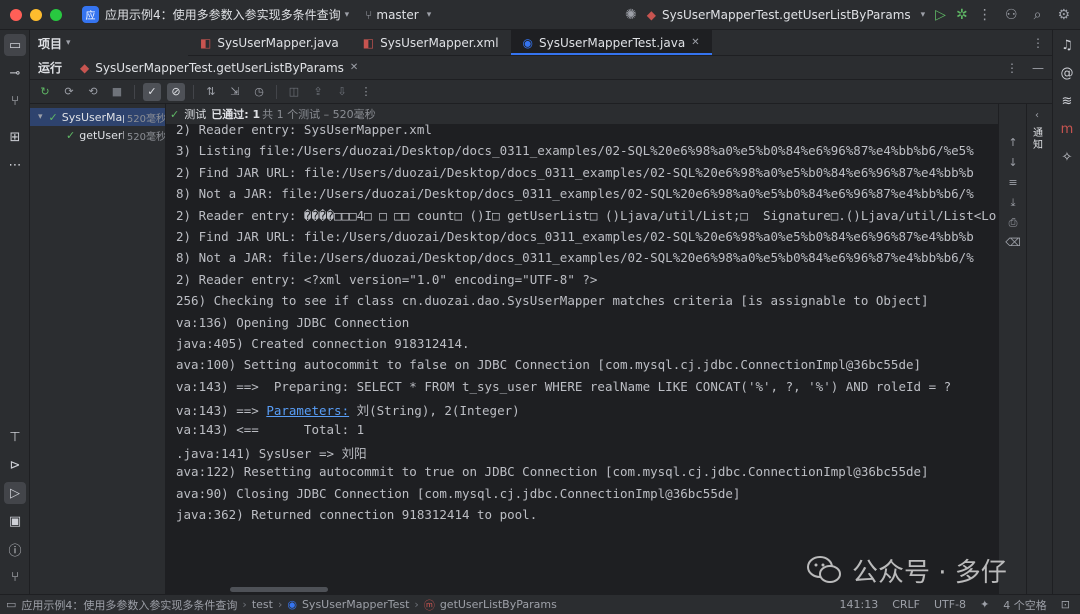 The width and height of the screenshot is (1080, 614). I want to click on structure-icon: ⊞, so click(15, 137).